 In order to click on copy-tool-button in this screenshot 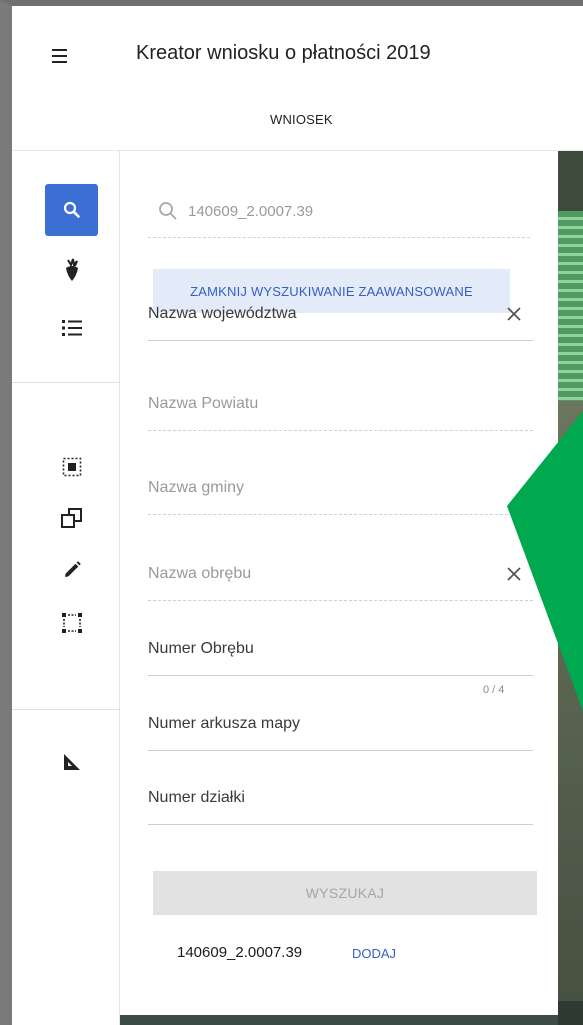, I will do `click(71, 518)`.